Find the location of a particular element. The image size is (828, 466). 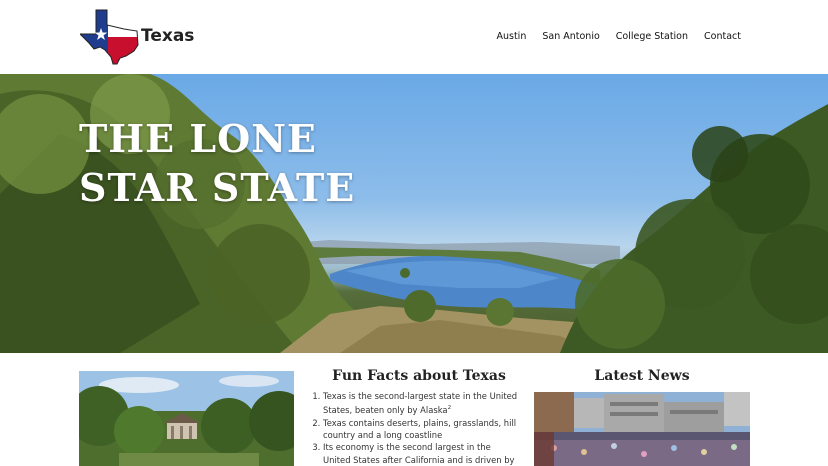

crowd-image is located at coordinates (642, 429).